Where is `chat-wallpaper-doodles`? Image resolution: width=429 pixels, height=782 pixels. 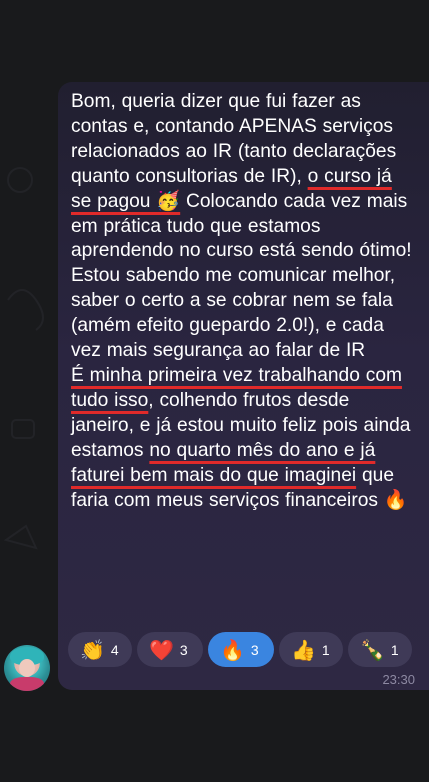
chat-wallpaper-doodles is located at coordinates (23, 358).